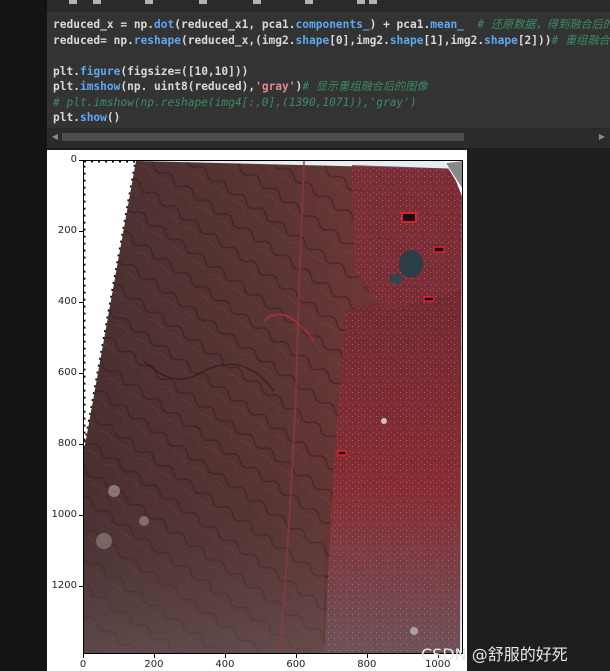  What do you see at coordinates (367, 664) in the screenshot?
I see `x-tick-label: 800` at bounding box center [367, 664].